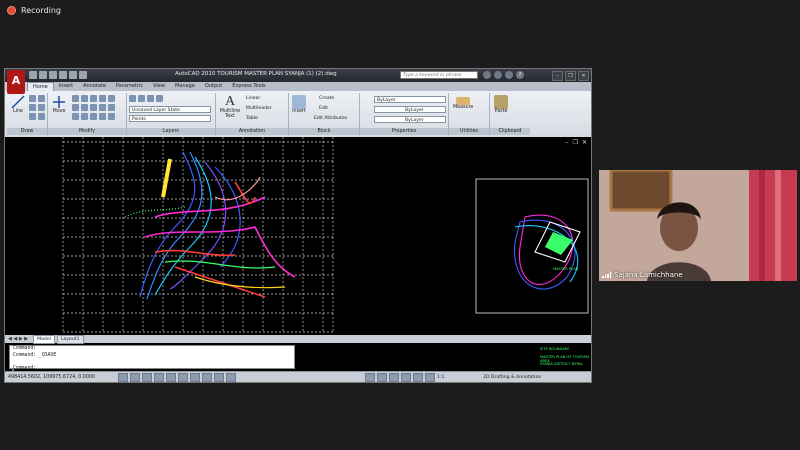  Describe the element at coordinates (94, 86) in the screenshot. I see `tab-annotate: Annotate` at that location.